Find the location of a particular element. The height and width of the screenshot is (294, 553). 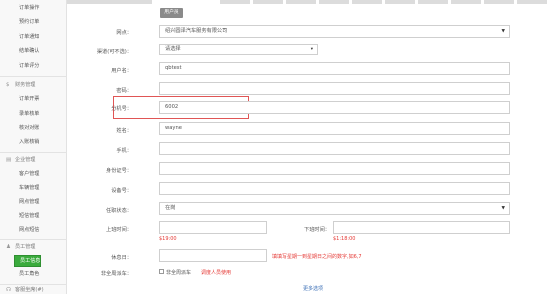

sidebar-section-partial: ☊ 客服坐席(#) is located at coordinates (33, 289).